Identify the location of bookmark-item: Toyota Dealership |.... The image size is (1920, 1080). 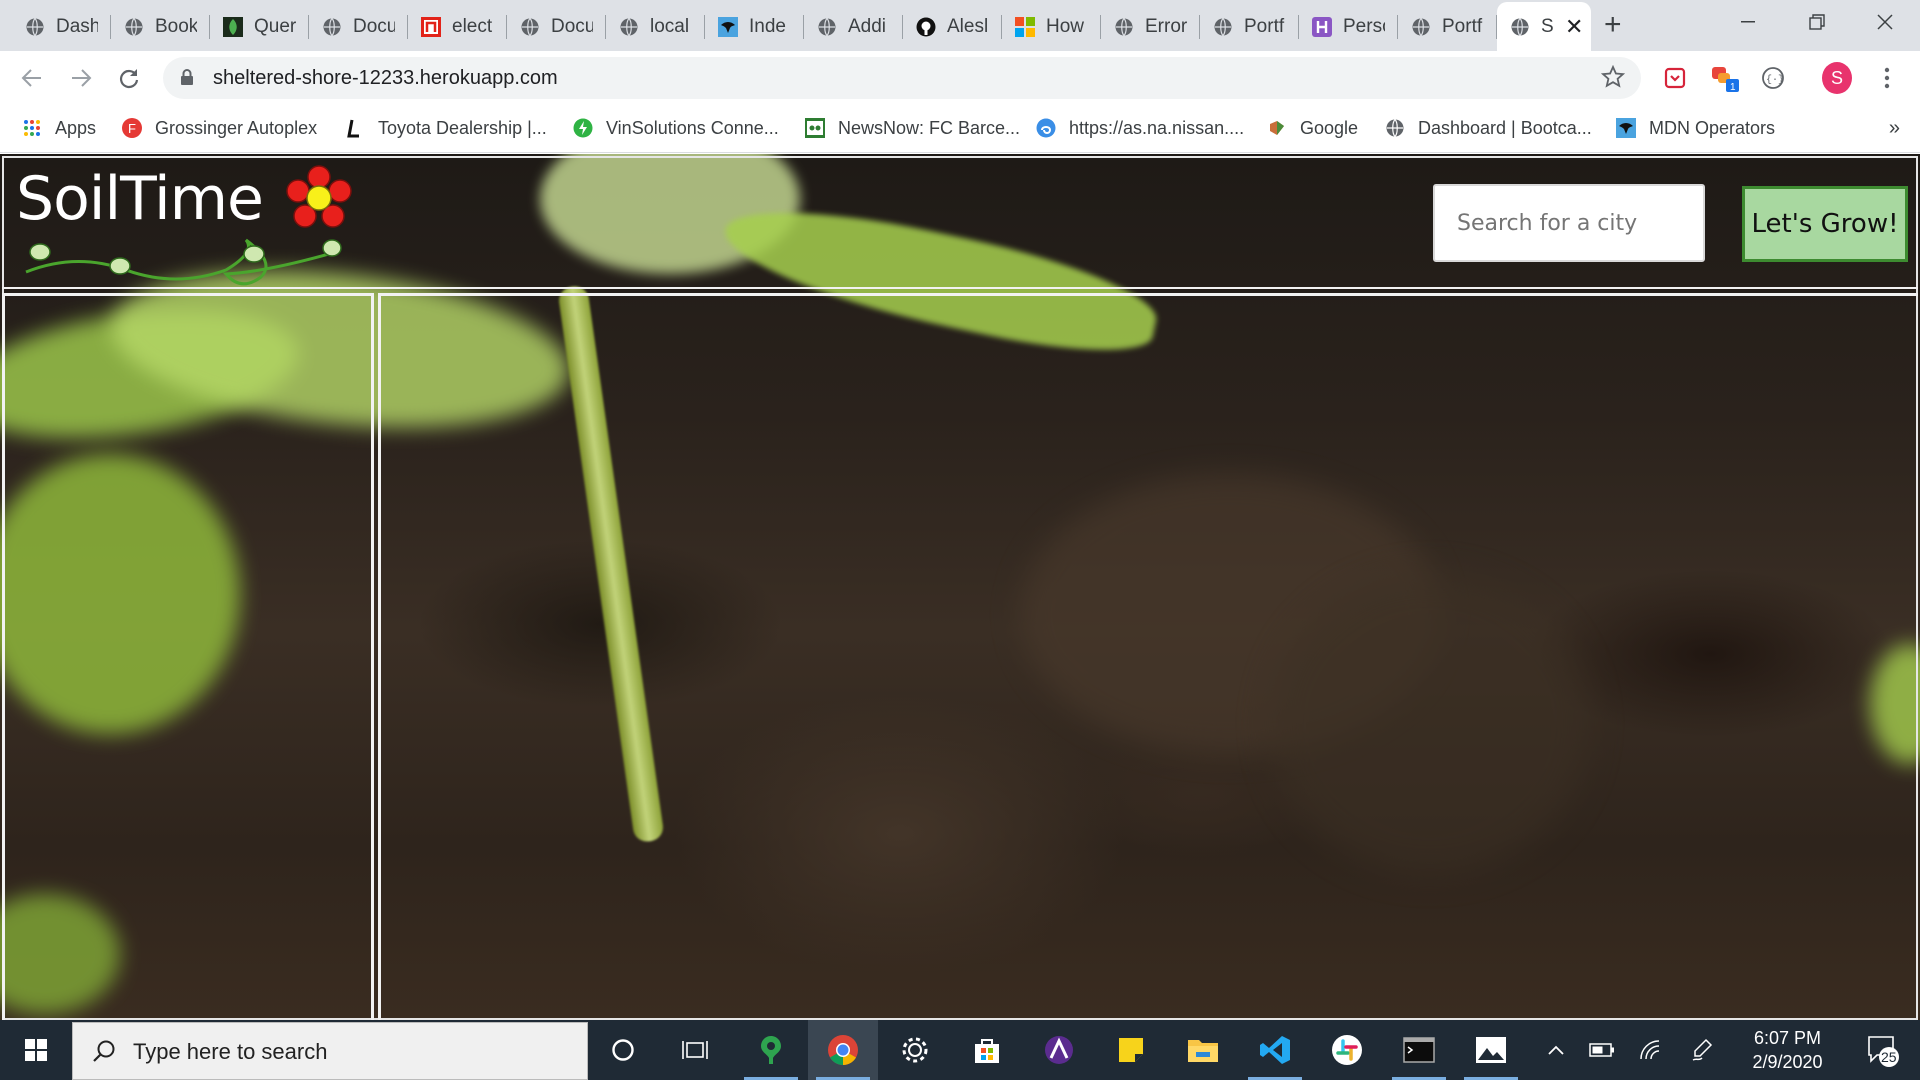
(446, 128).